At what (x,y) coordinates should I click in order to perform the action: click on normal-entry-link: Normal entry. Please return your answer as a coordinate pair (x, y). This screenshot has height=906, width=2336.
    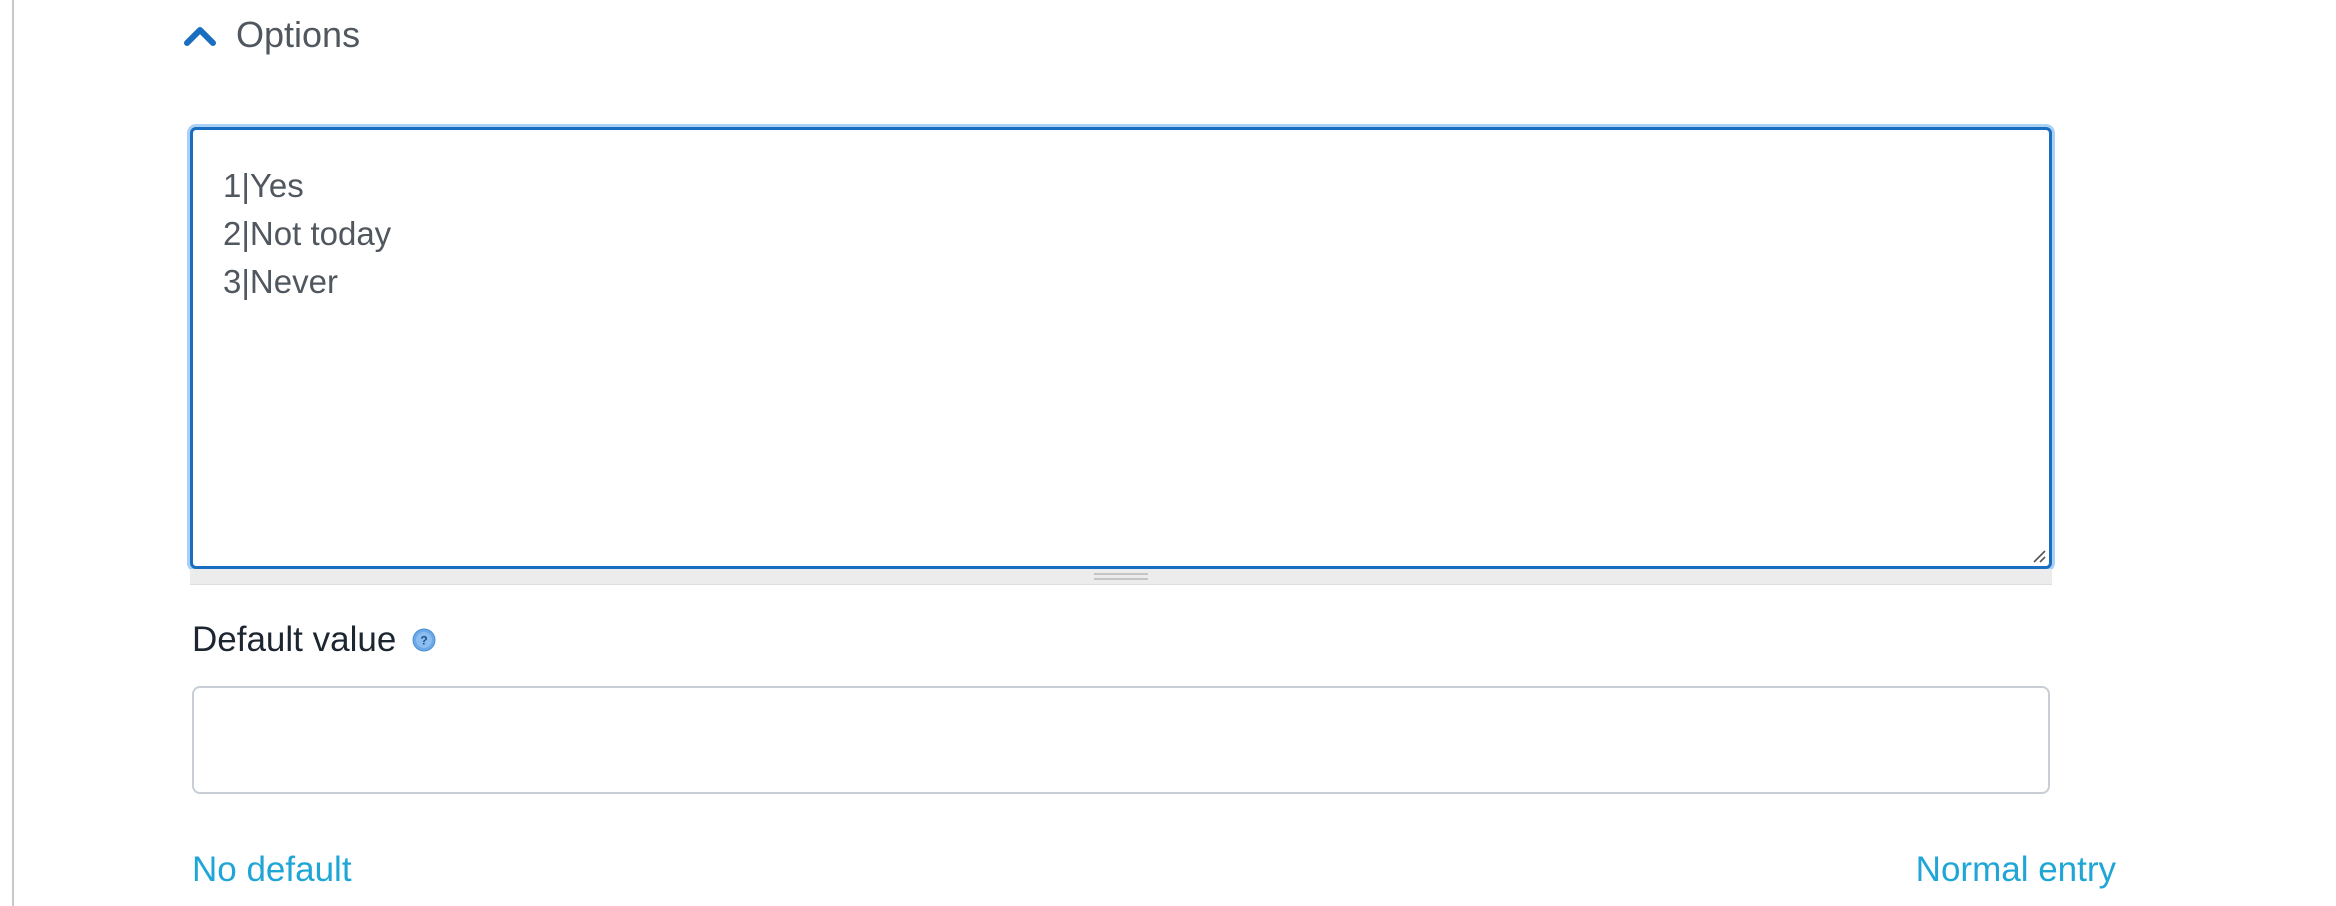
    Looking at the image, I should click on (2016, 870).